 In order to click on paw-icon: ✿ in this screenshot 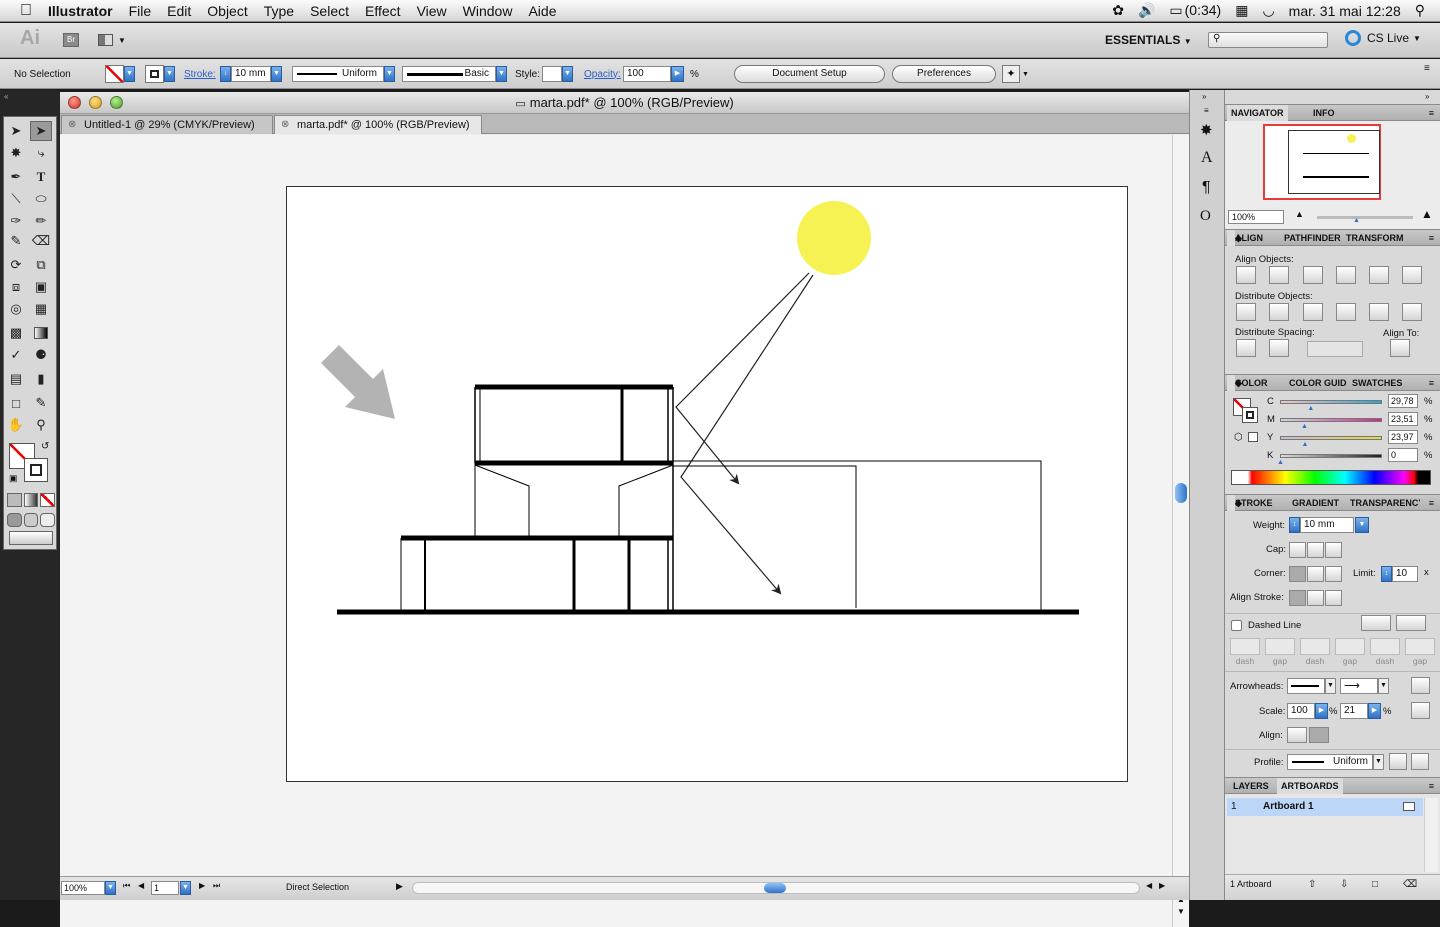, I will do `click(1118, 10)`.